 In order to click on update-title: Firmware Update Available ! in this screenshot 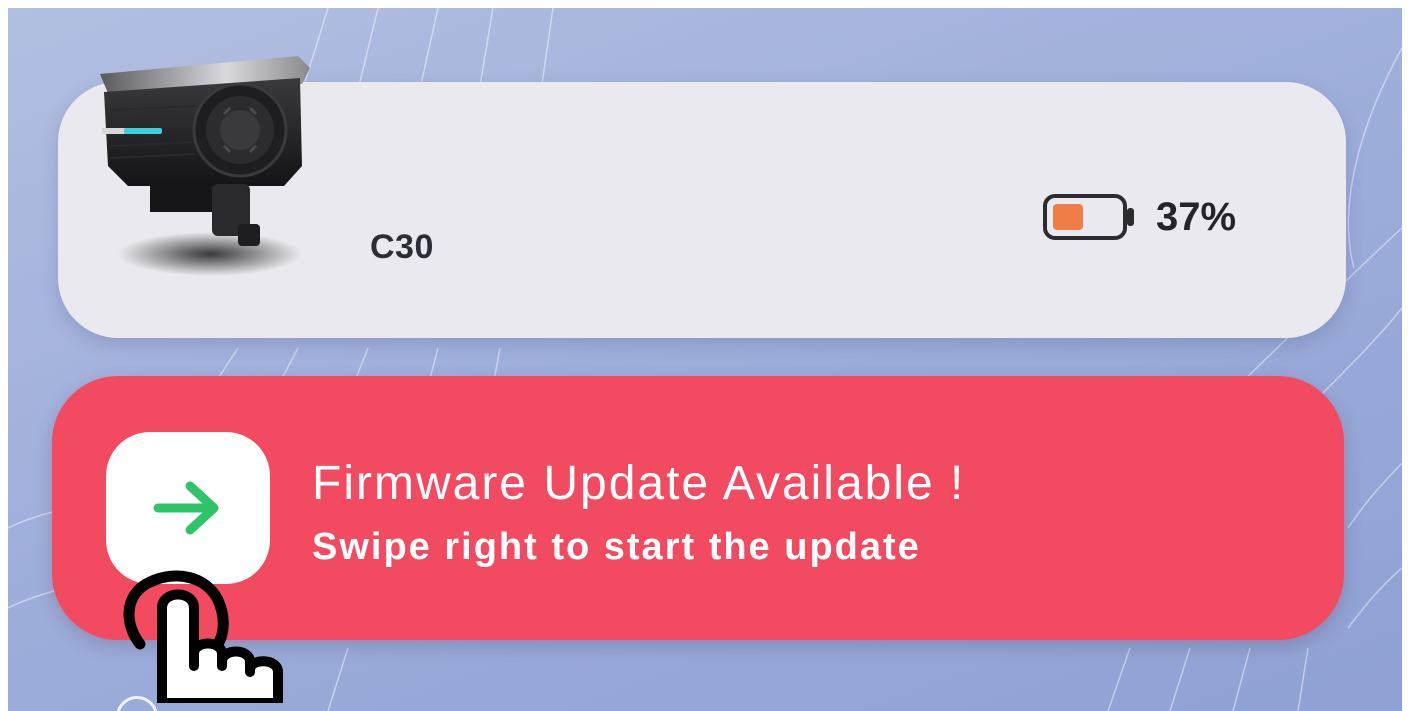, I will do `click(639, 483)`.